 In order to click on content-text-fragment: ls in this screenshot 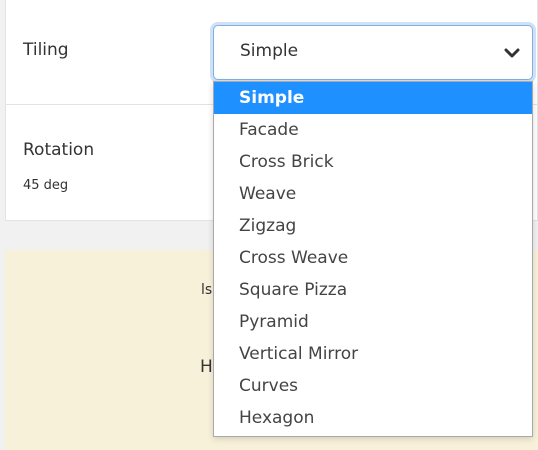, I will do `click(207, 290)`.